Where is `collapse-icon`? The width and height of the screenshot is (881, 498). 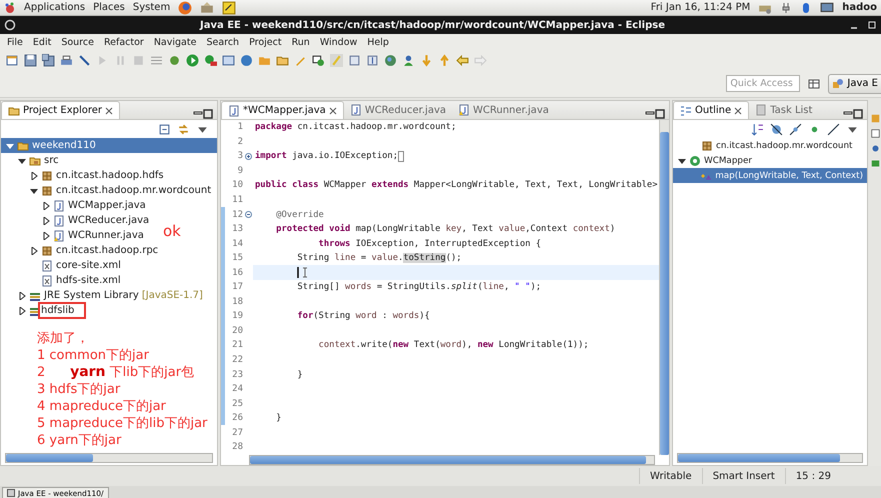
collapse-icon is located at coordinates (164, 129).